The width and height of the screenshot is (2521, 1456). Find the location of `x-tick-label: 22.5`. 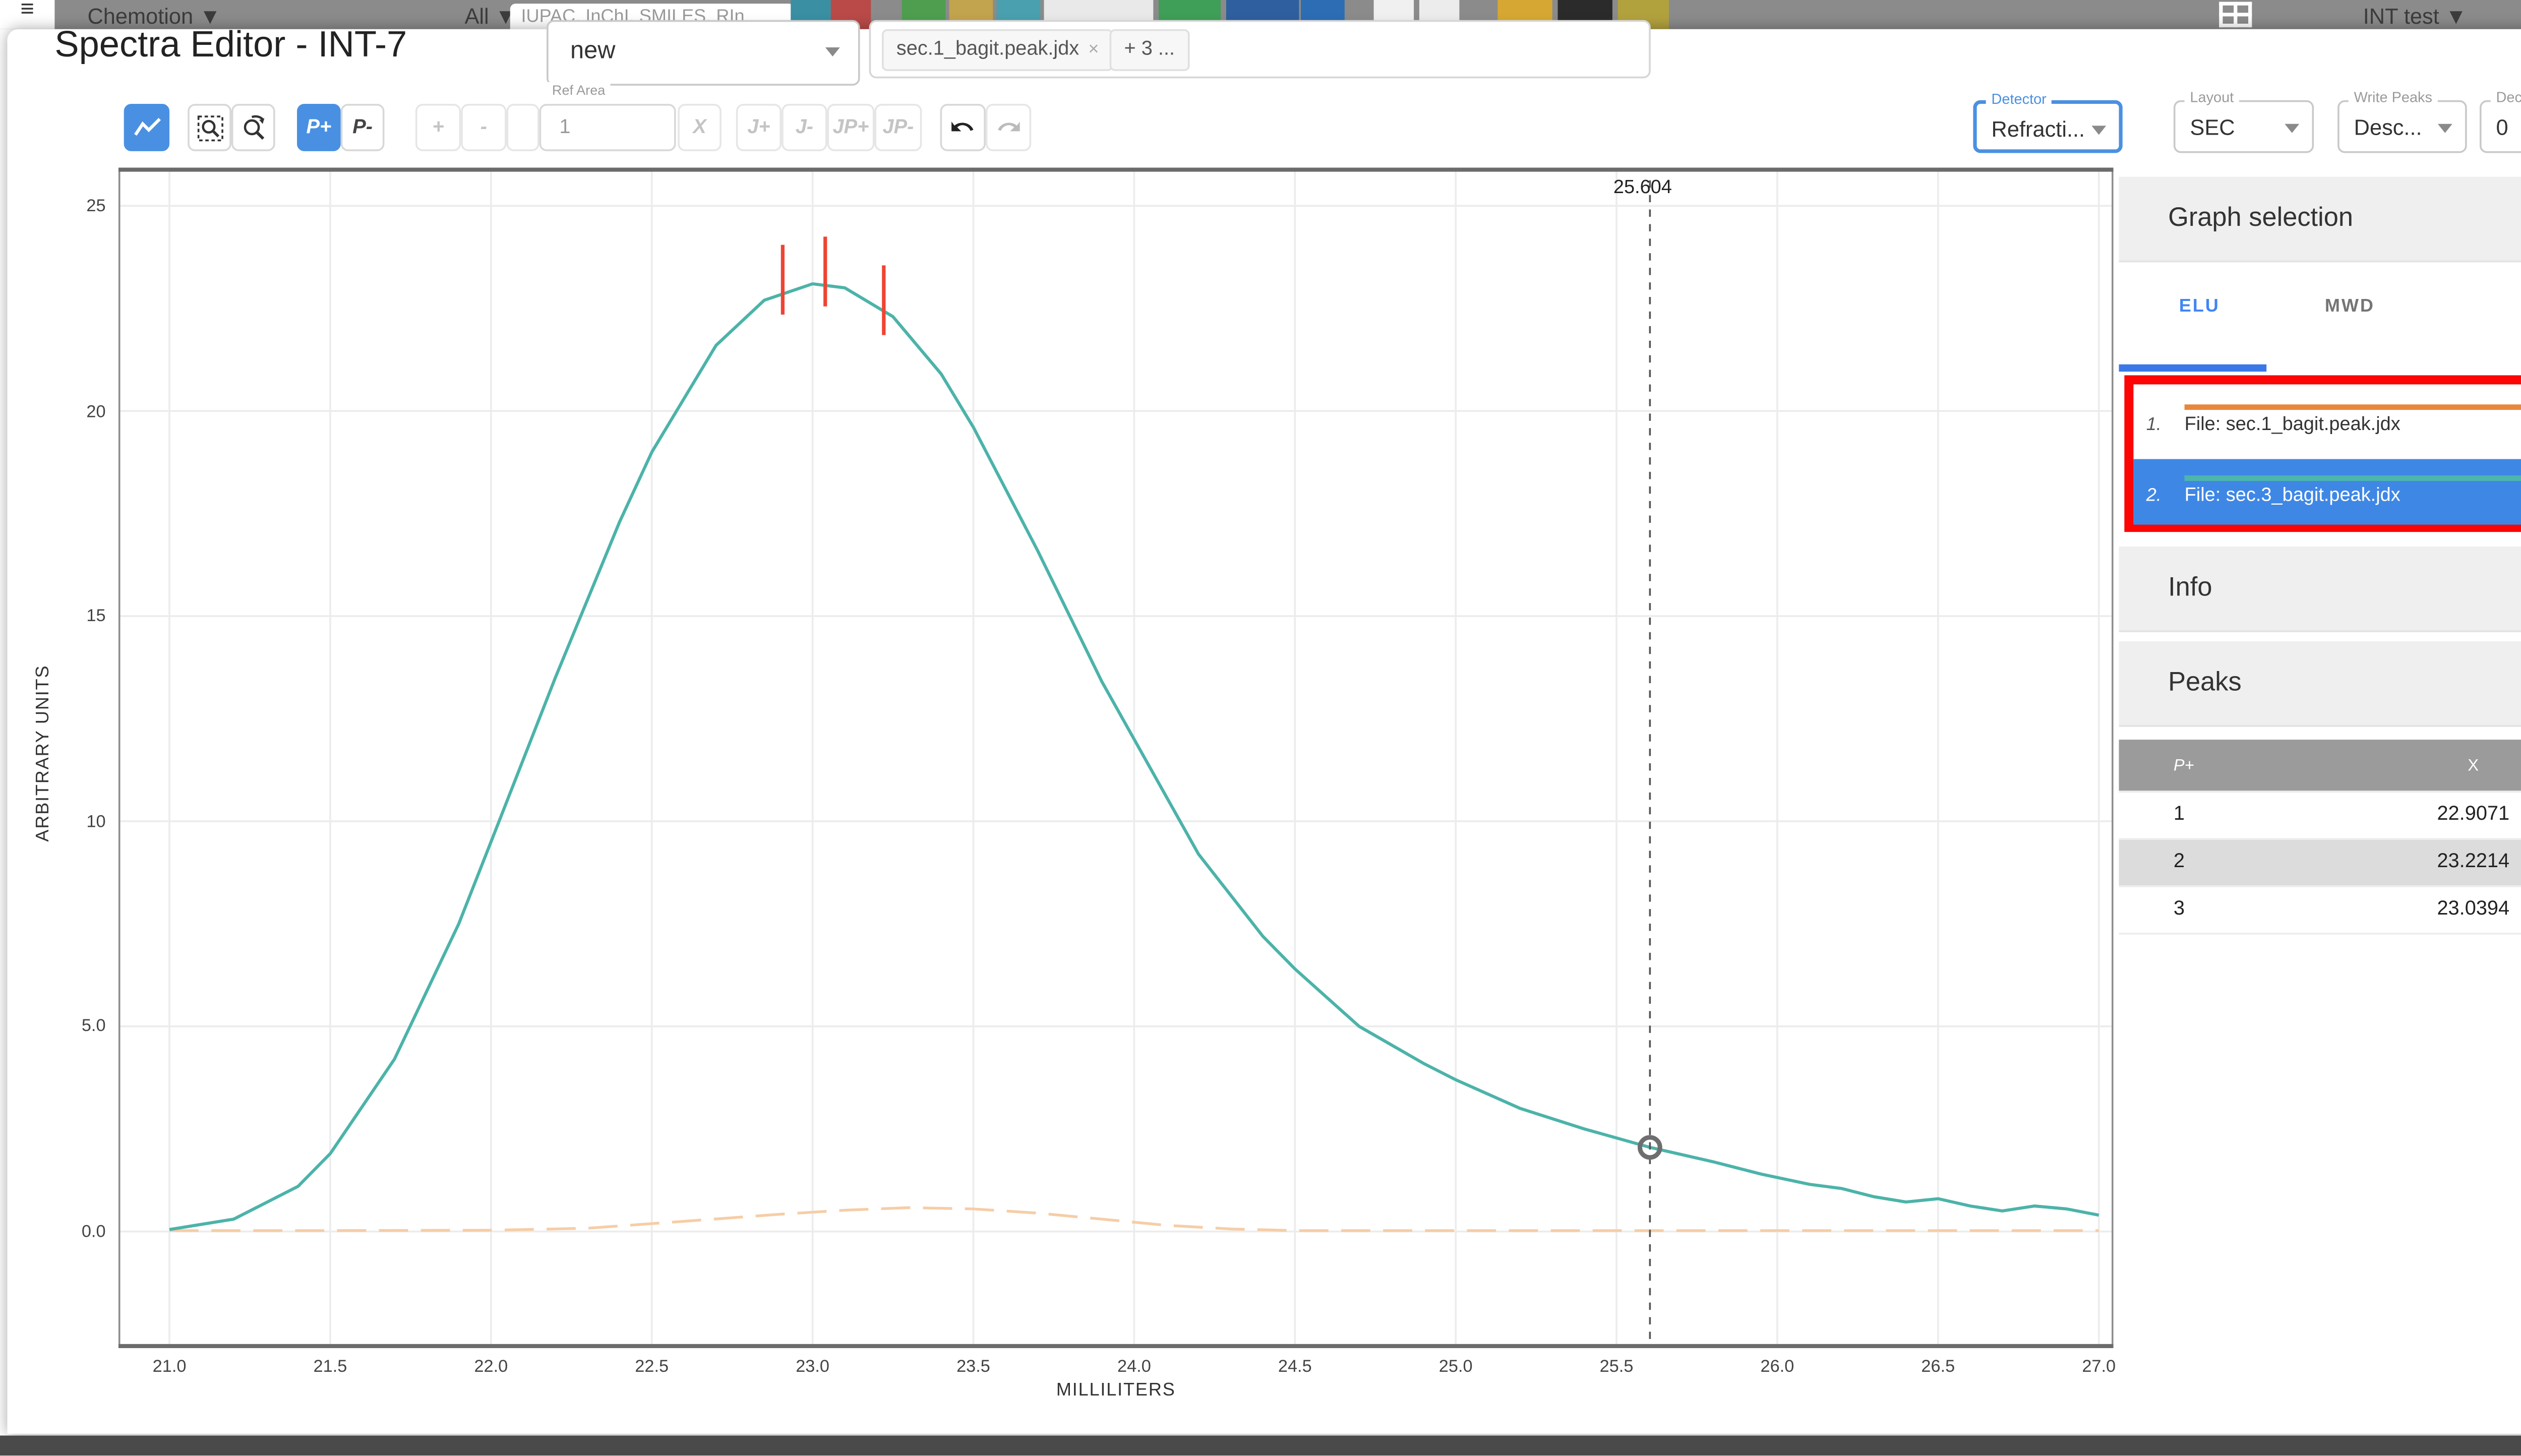

x-tick-label: 22.5 is located at coordinates (652, 1367).